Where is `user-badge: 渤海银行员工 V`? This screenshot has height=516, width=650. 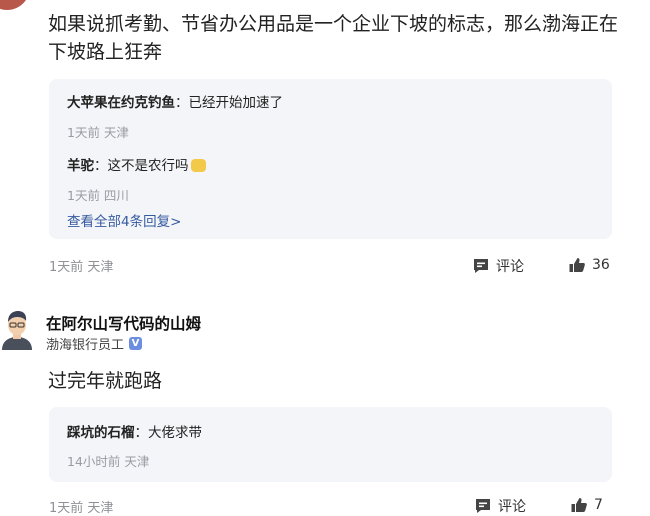 user-badge: 渤海银行员工 V is located at coordinates (94, 343).